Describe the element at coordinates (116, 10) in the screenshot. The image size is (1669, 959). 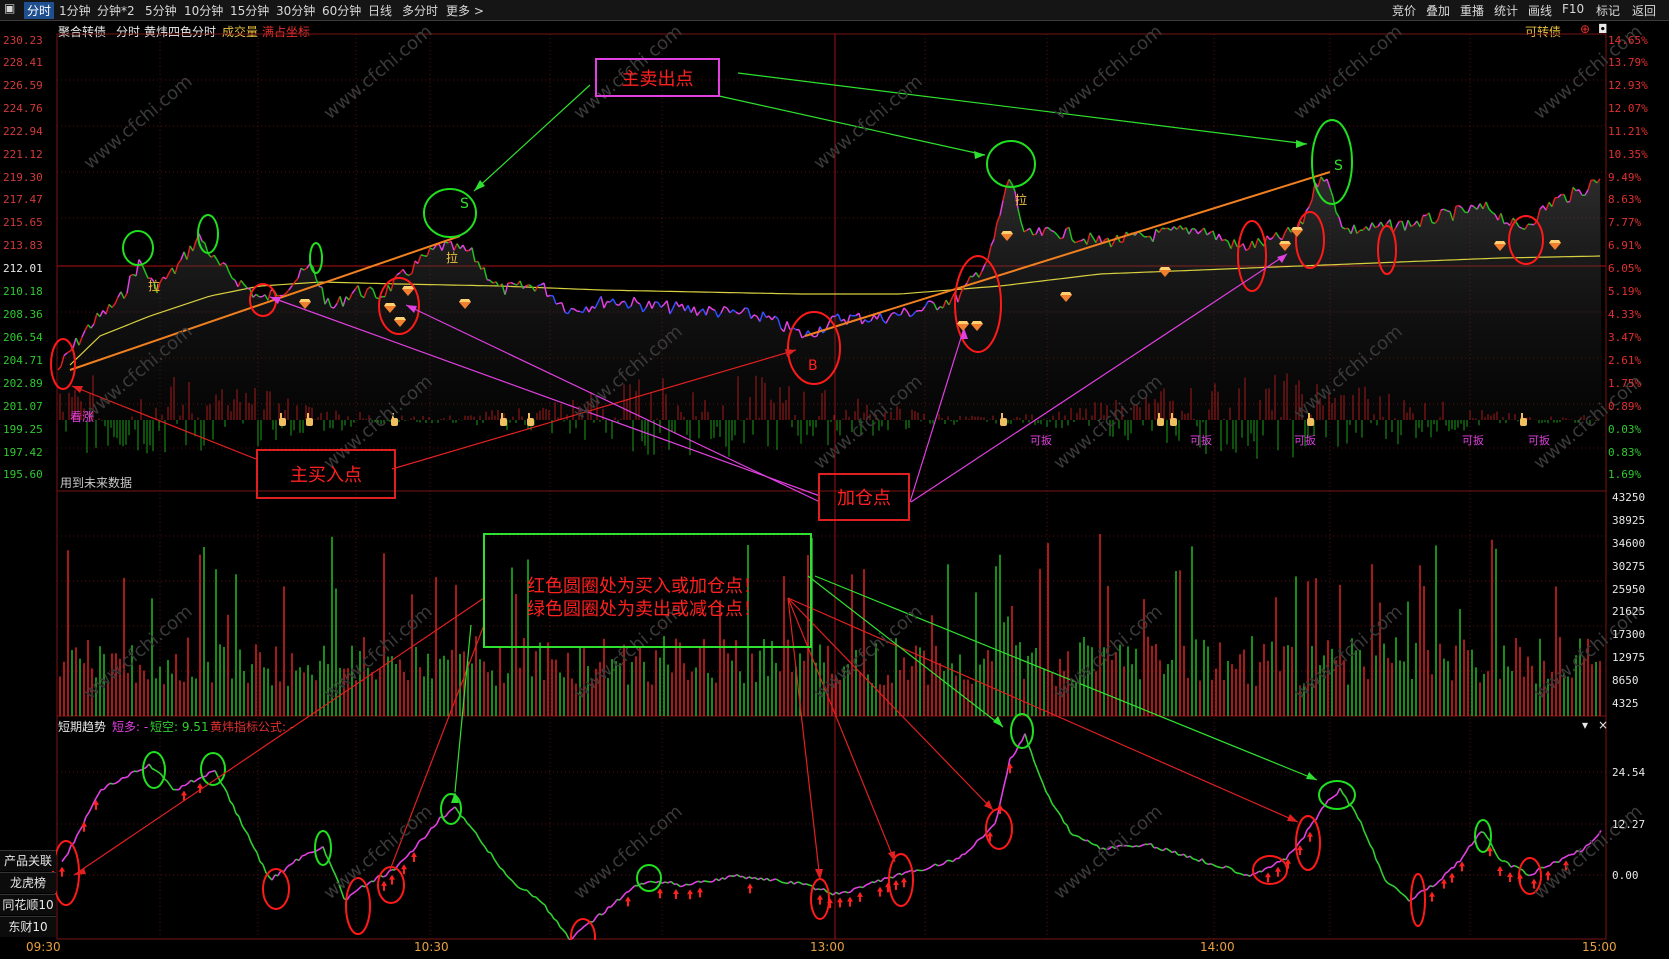
I see `tab-2min: 分钟*2` at that location.